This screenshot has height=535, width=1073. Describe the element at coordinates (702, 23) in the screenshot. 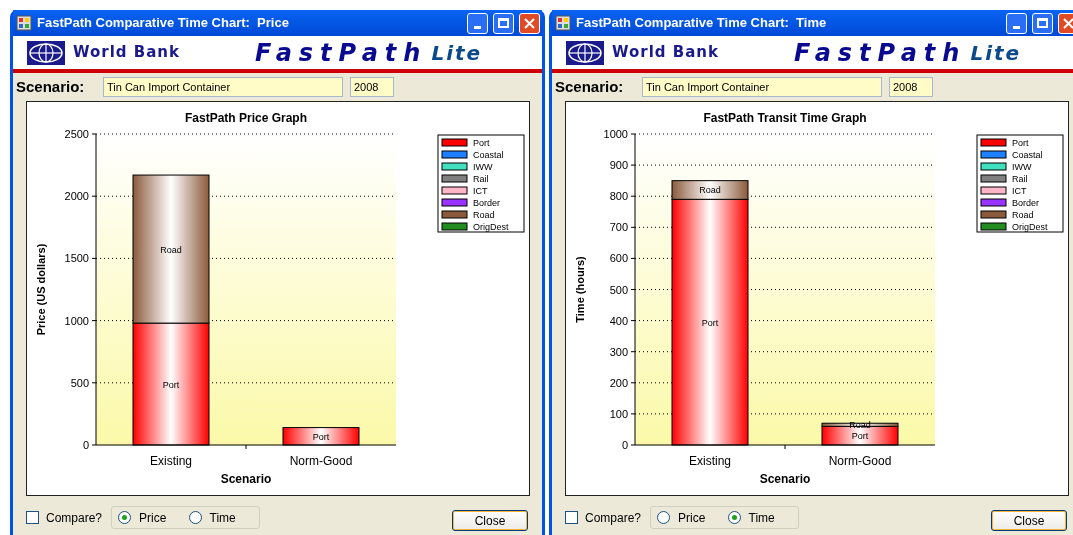

I see `window-title: FastPath Comparative Time Chart: Time` at that location.